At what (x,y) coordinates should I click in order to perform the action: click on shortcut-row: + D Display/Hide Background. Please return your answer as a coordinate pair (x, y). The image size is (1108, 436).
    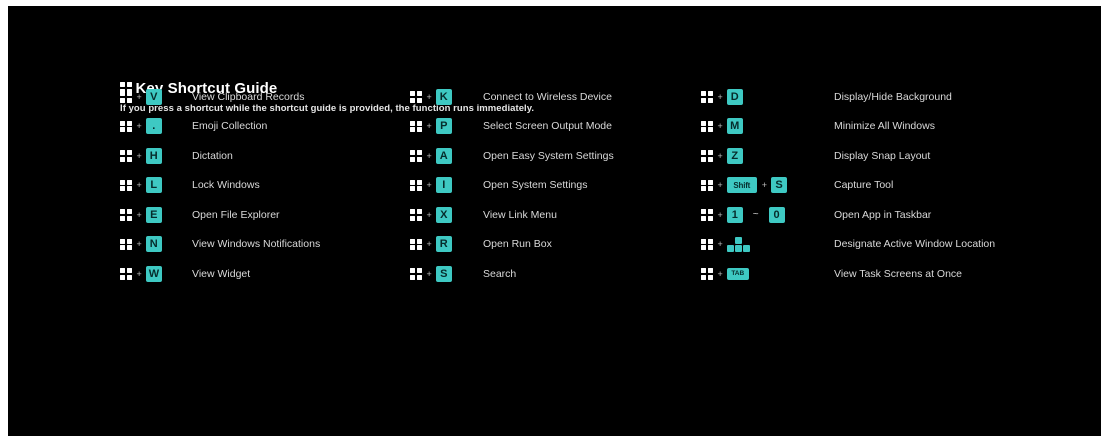
    Looking at the image, I should click on (826, 97).